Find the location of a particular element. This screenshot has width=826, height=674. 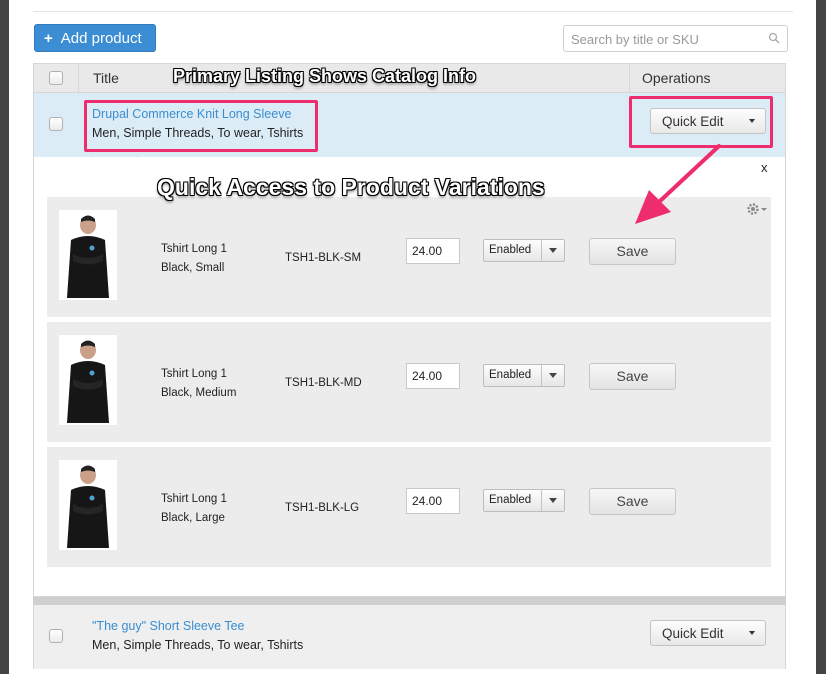

variation-attributes: Black, Medium is located at coordinates (199, 393).